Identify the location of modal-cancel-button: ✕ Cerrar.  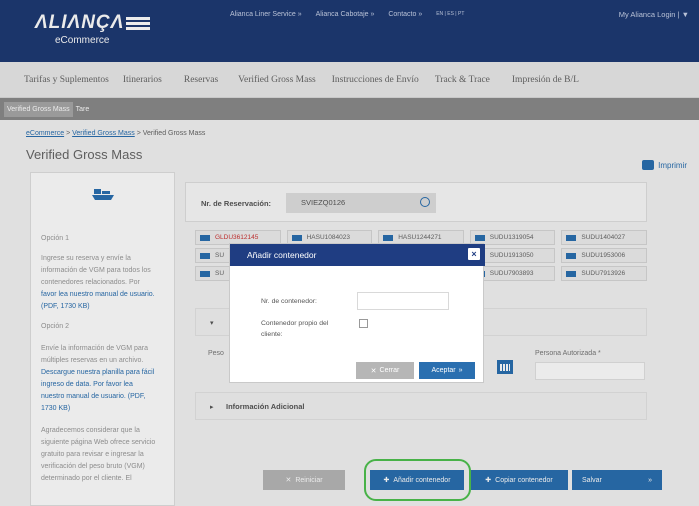
(385, 370).